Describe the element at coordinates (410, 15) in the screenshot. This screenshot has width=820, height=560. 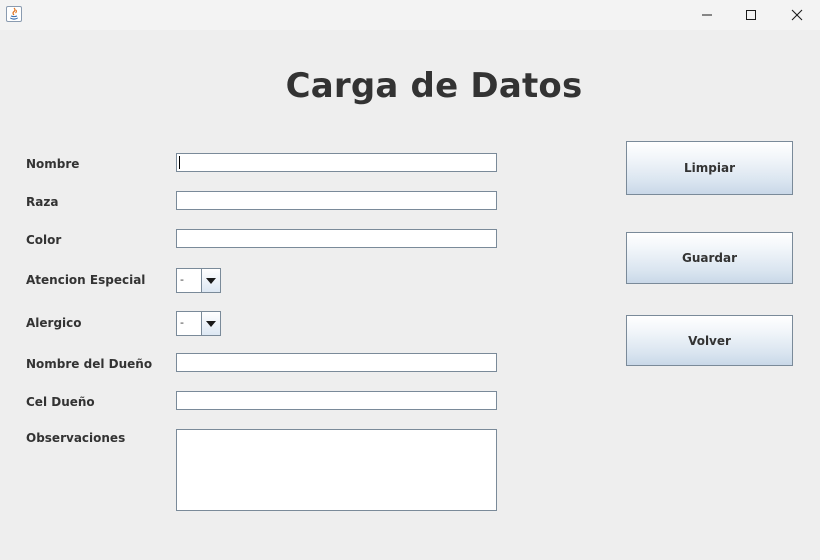
I see `title-bar` at that location.